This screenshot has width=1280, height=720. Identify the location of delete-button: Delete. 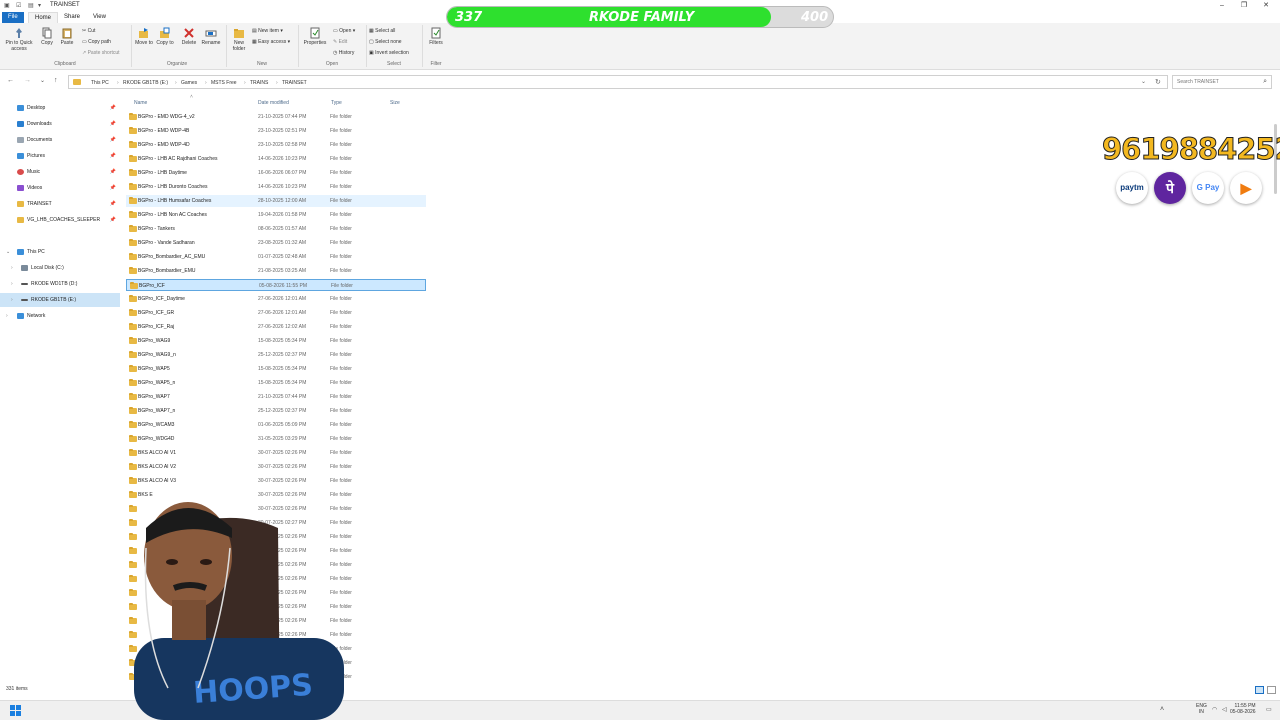
(189, 36).